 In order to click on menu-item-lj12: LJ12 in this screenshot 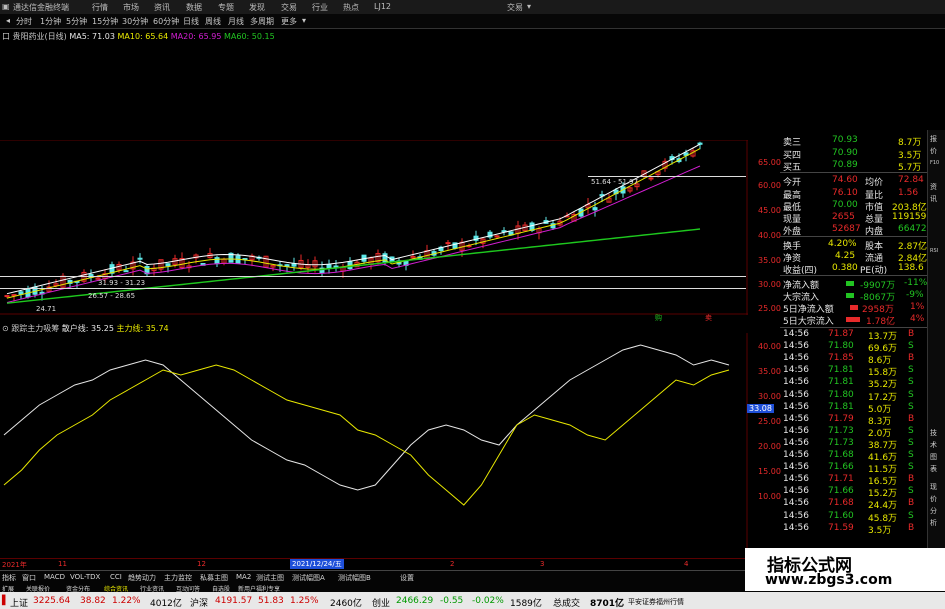, I will do `click(382, 6)`.